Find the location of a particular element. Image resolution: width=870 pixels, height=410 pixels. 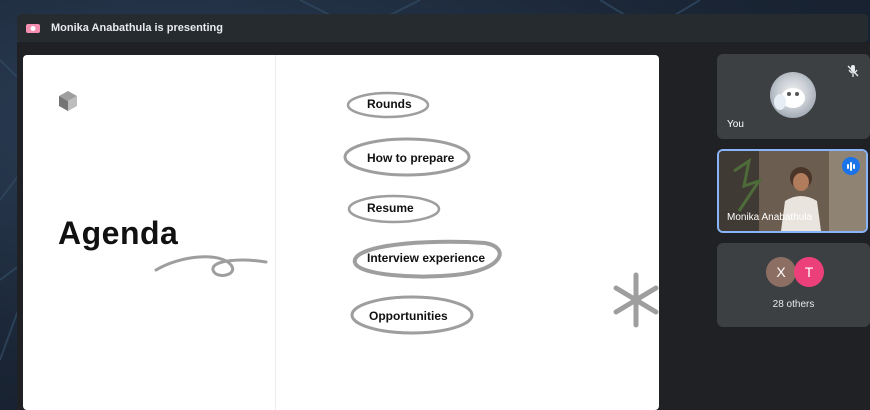

agenda-item-how-to-prepare: How to prepare is located at coordinates (411, 158).